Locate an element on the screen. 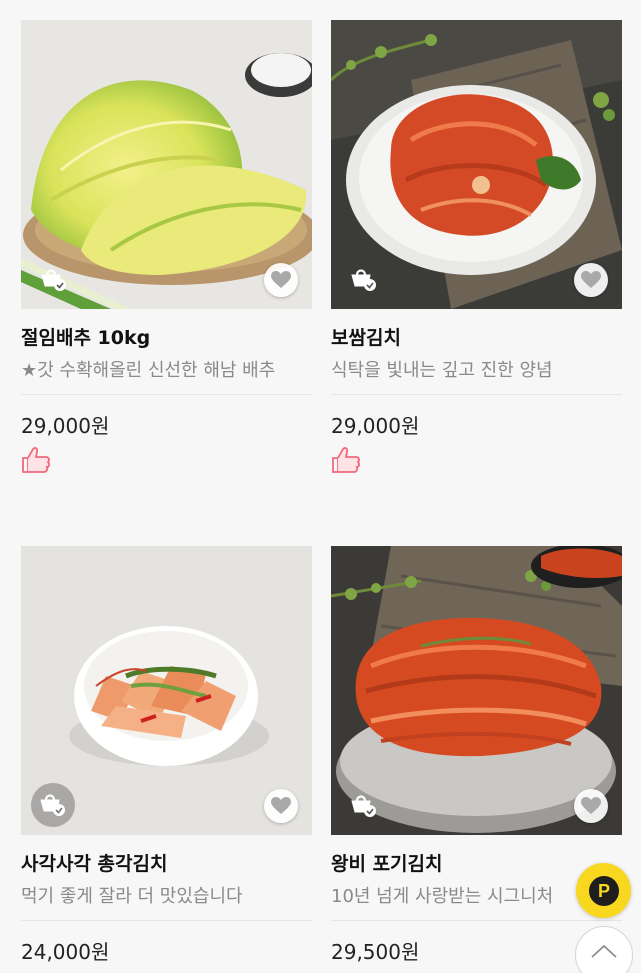  scroll-to-top-button is located at coordinates (604, 949).